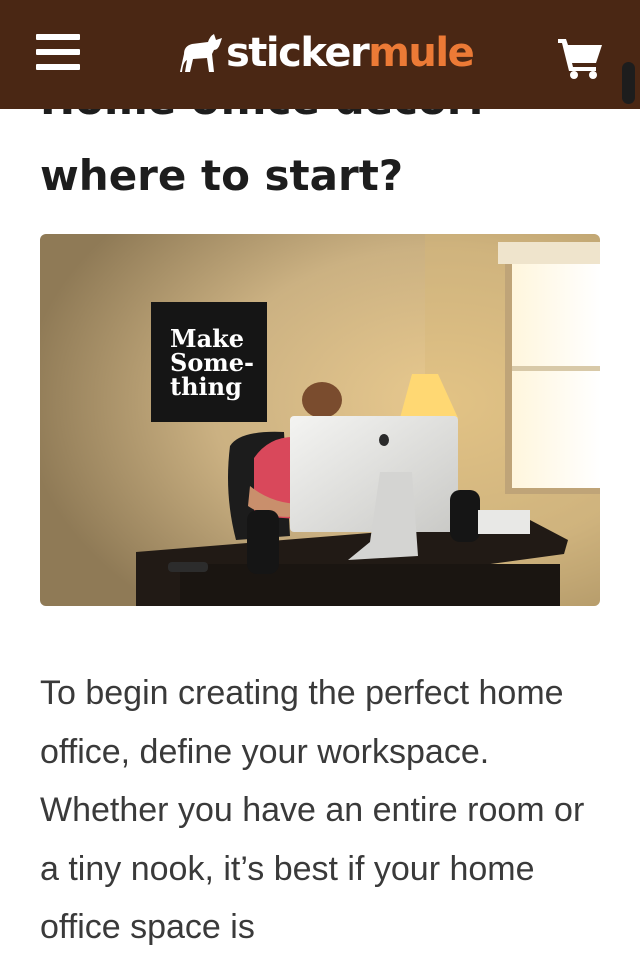 The width and height of the screenshot is (640, 959). I want to click on top-navigation-bar: sticker mule, so click(320, 54).